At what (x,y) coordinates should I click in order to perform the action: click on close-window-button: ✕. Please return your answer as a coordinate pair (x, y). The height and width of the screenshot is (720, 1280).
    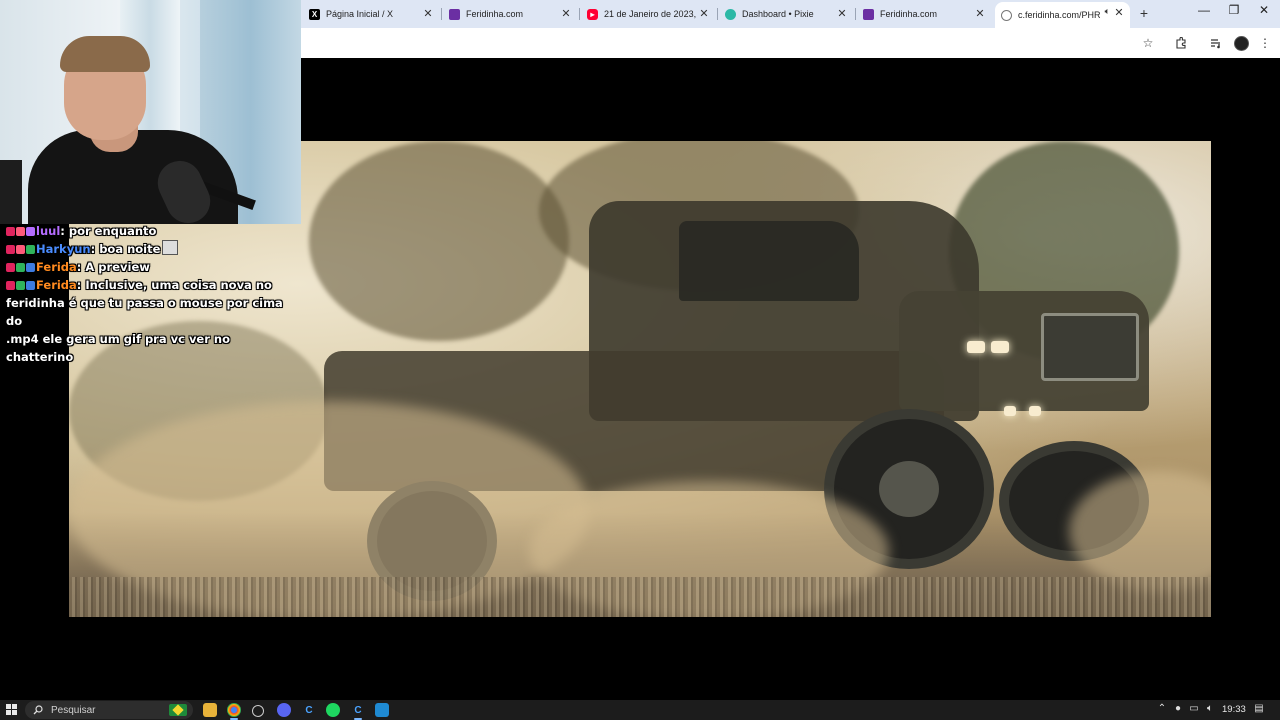
    Looking at the image, I should click on (1264, 10).